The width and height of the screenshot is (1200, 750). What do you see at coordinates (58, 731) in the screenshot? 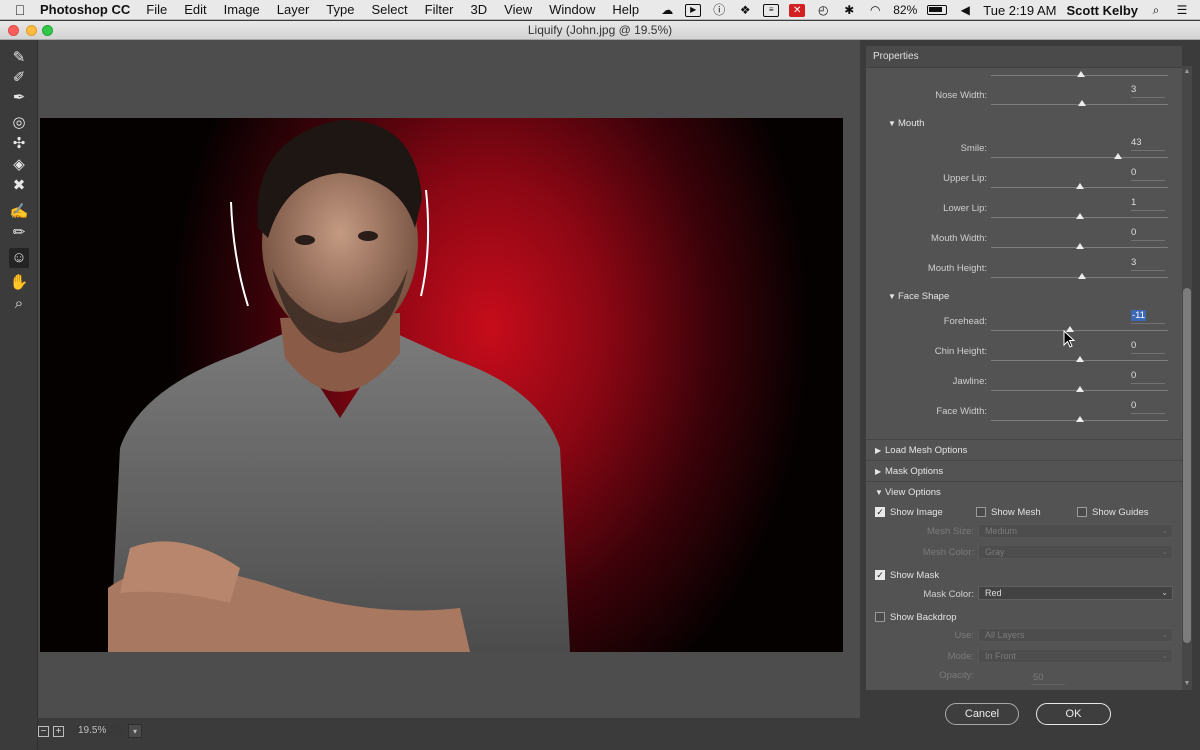
I see `zoom-in-button: +` at bounding box center [58, 731].